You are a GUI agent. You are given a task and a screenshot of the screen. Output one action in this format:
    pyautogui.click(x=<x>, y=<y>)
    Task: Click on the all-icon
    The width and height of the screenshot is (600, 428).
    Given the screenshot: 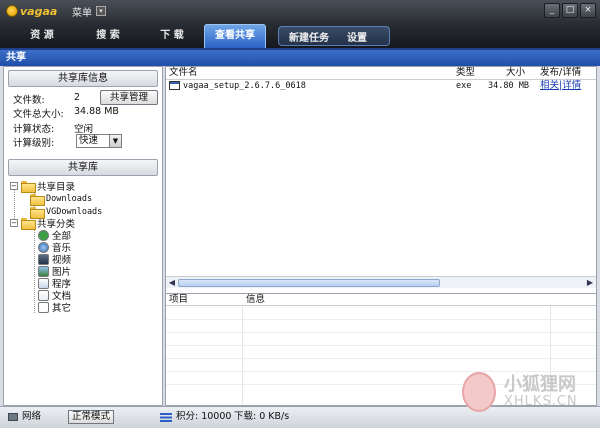 What is the action you would take?
    pyautogui.click(x=43, y=235)
    